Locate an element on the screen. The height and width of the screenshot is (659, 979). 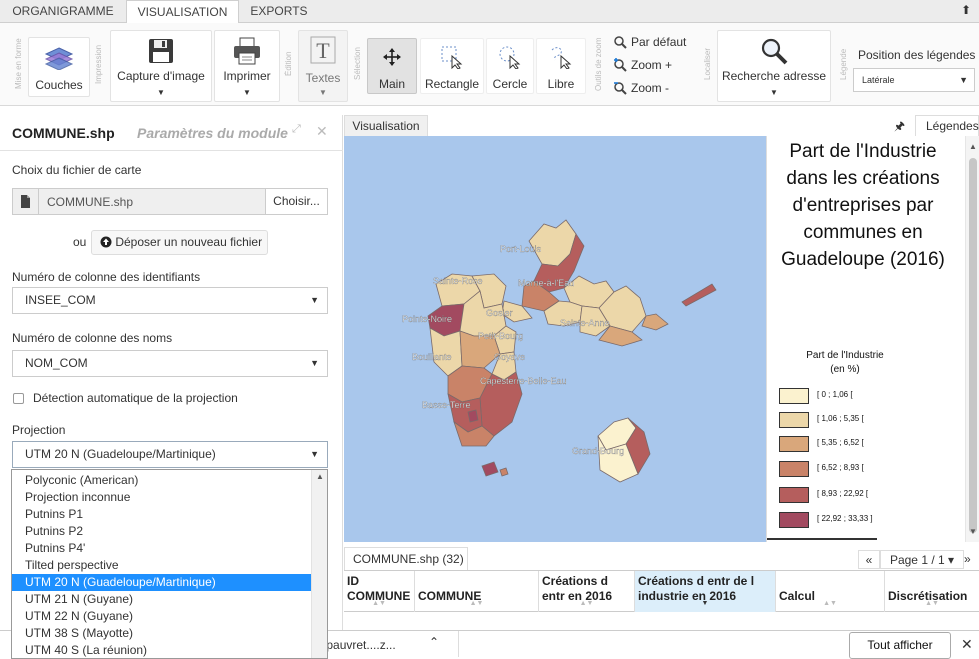
dropdown-scrollbar: ▲ is located at coordinates (319, 564).